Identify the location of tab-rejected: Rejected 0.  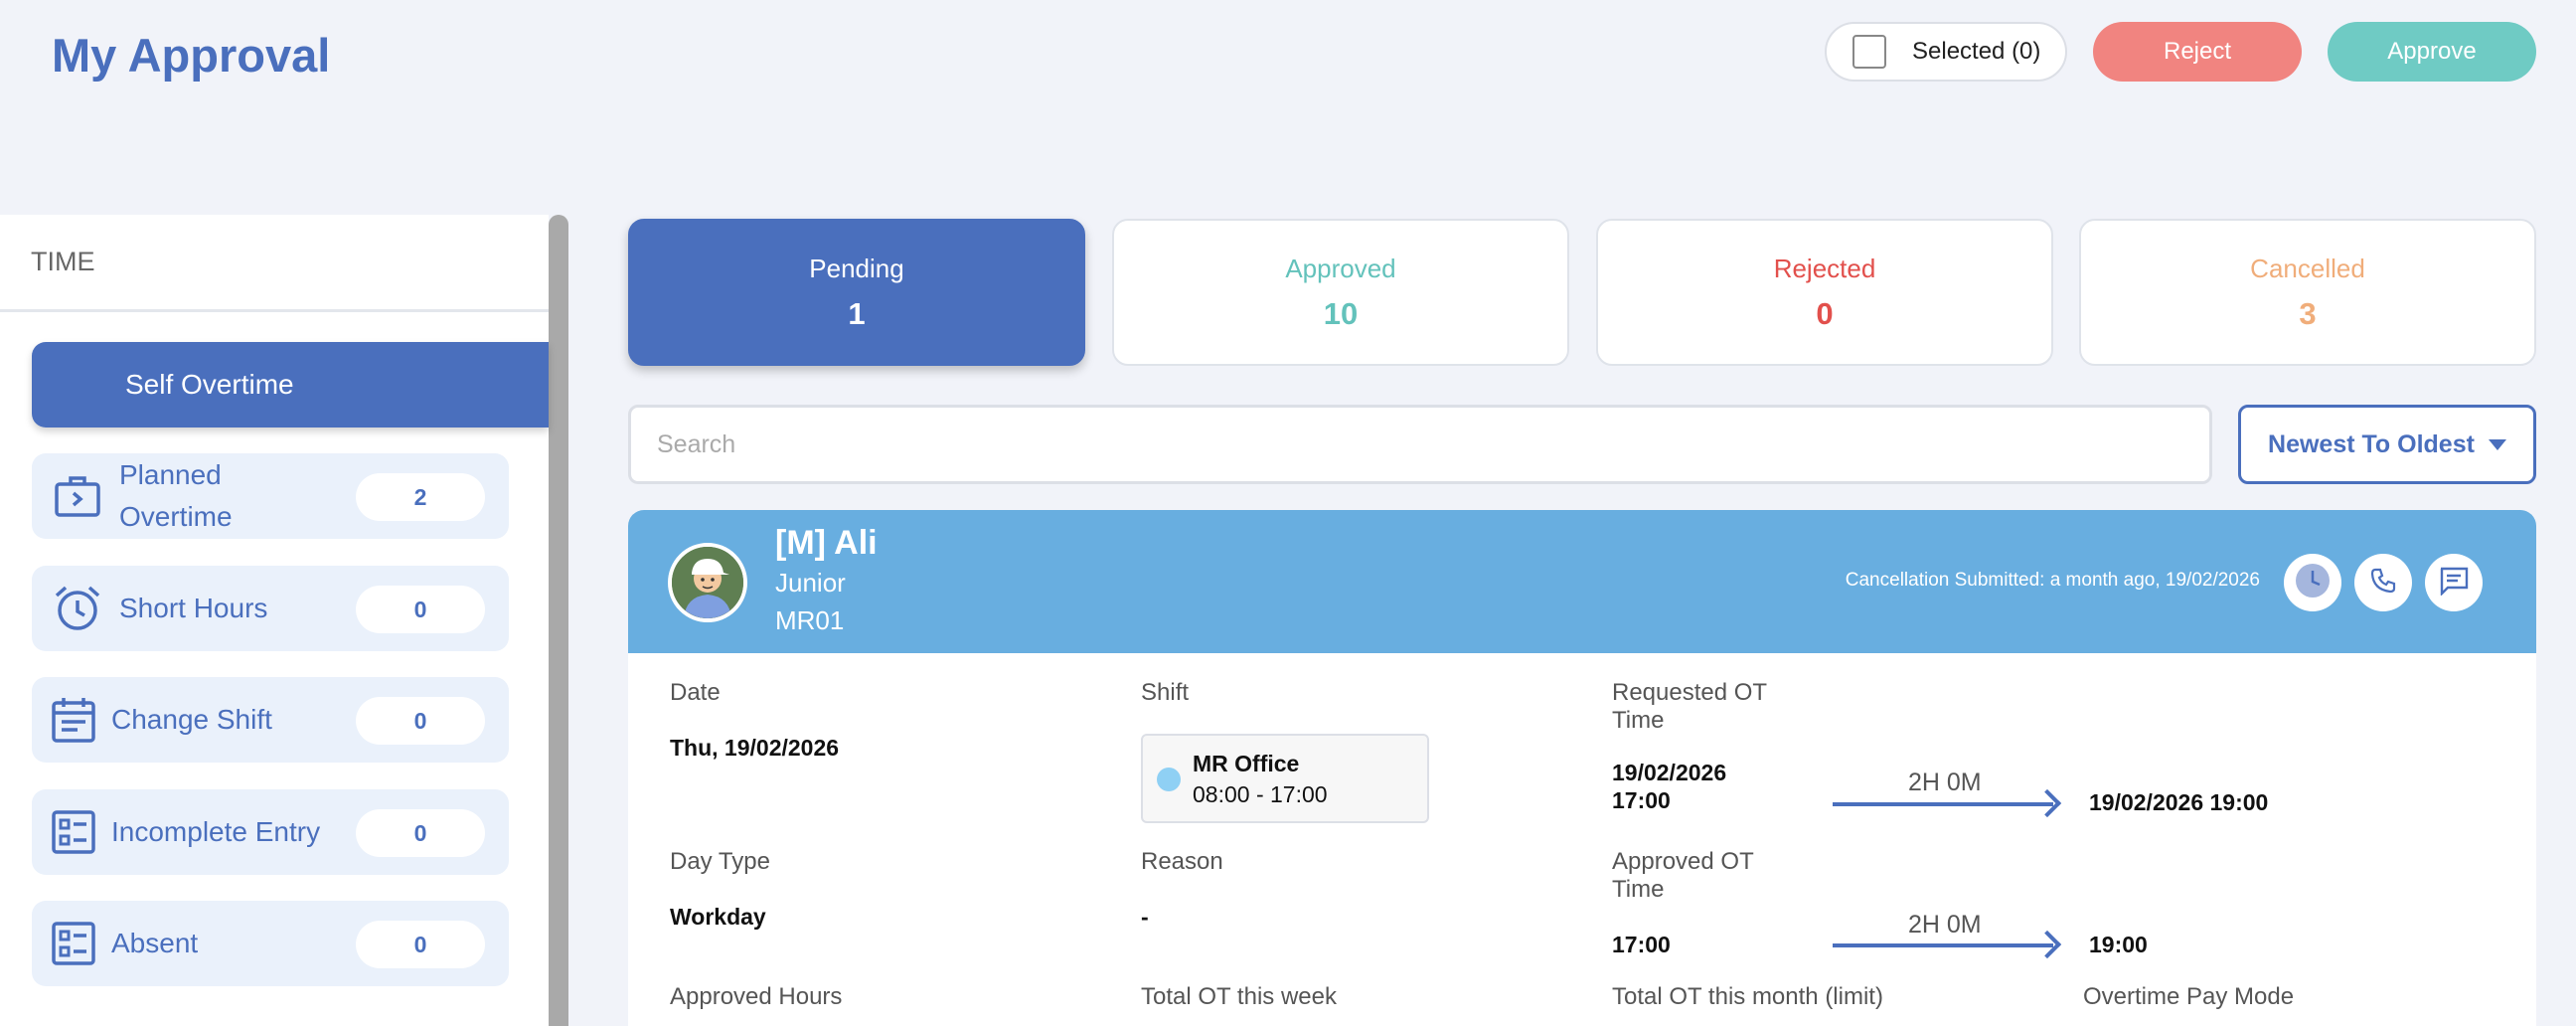
(1824, 292).